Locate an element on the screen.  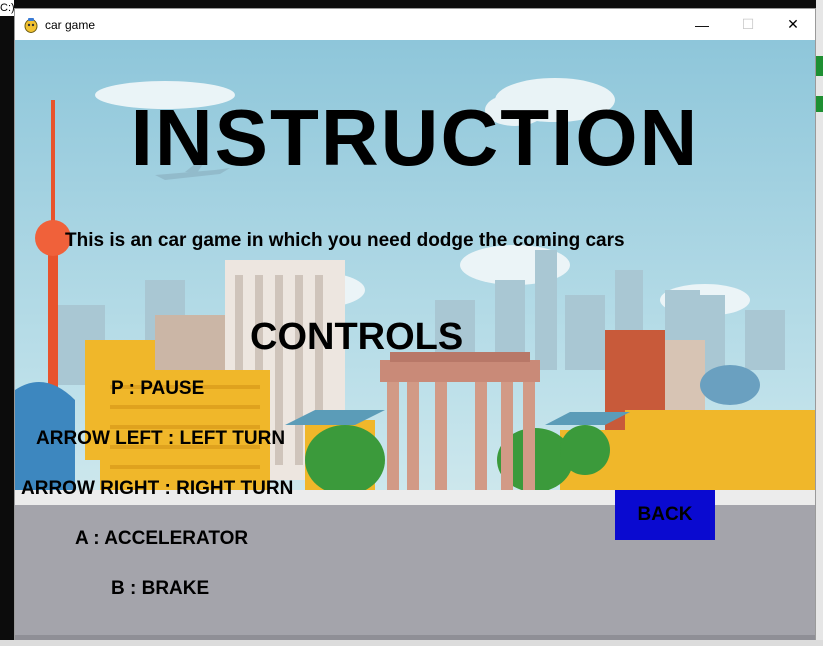
back-button: BACK is located at coordinates (665, 515).